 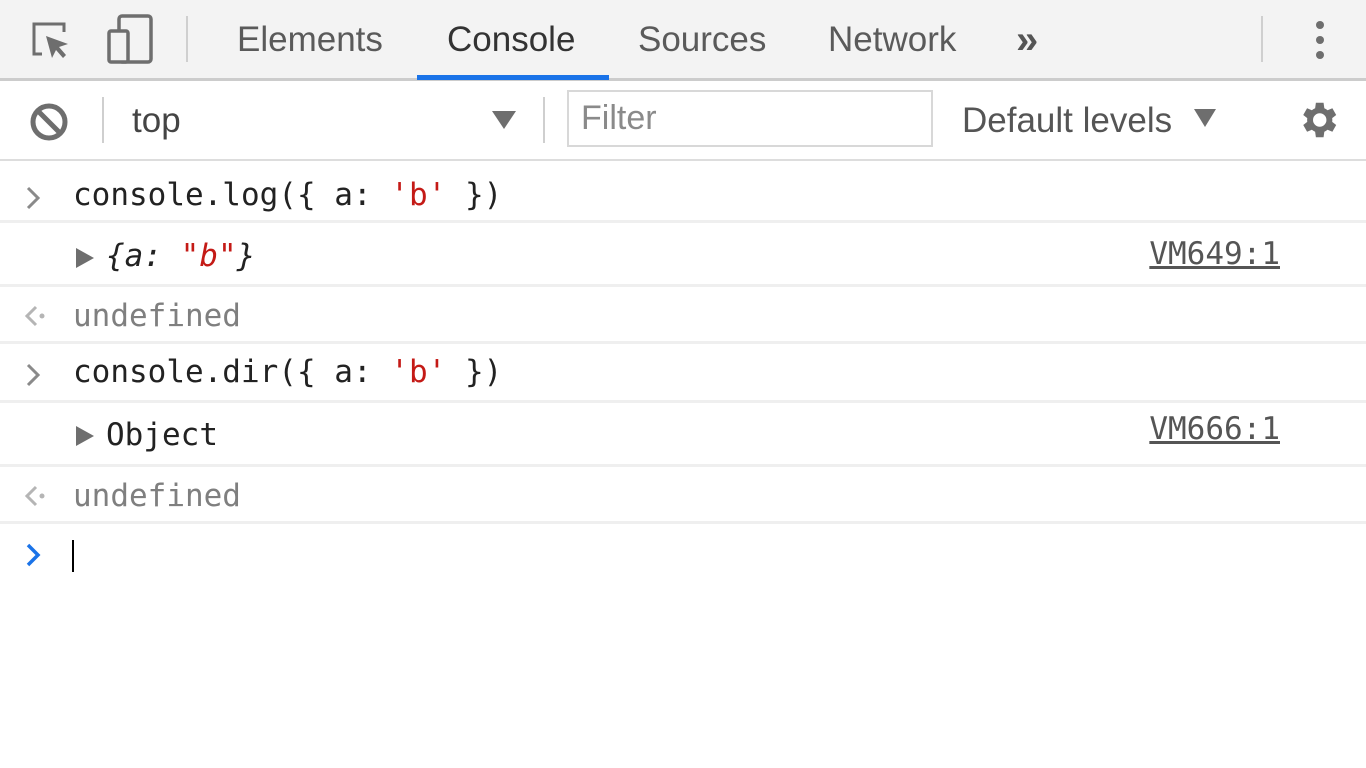 What do you see at coordinates (1318, 120) in the screenshot?
I see `gear-icon` at bounding box center [1318, 120].